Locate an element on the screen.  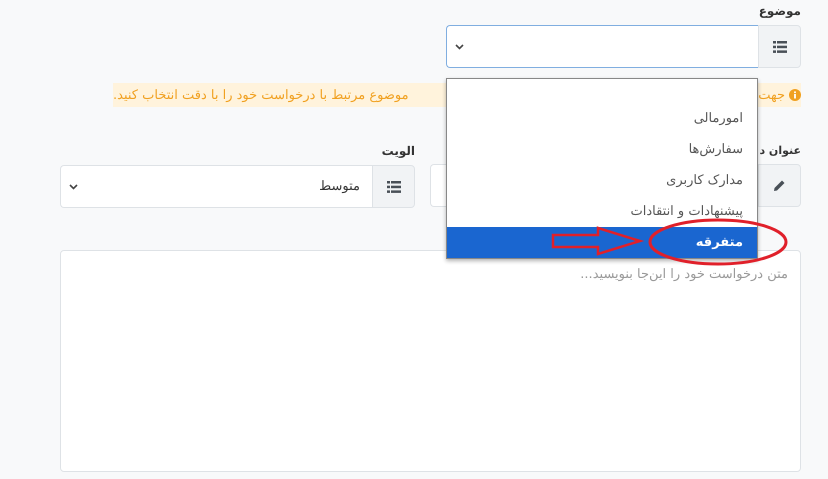
priority-select: متوسط is located at coordinates (216, 186).